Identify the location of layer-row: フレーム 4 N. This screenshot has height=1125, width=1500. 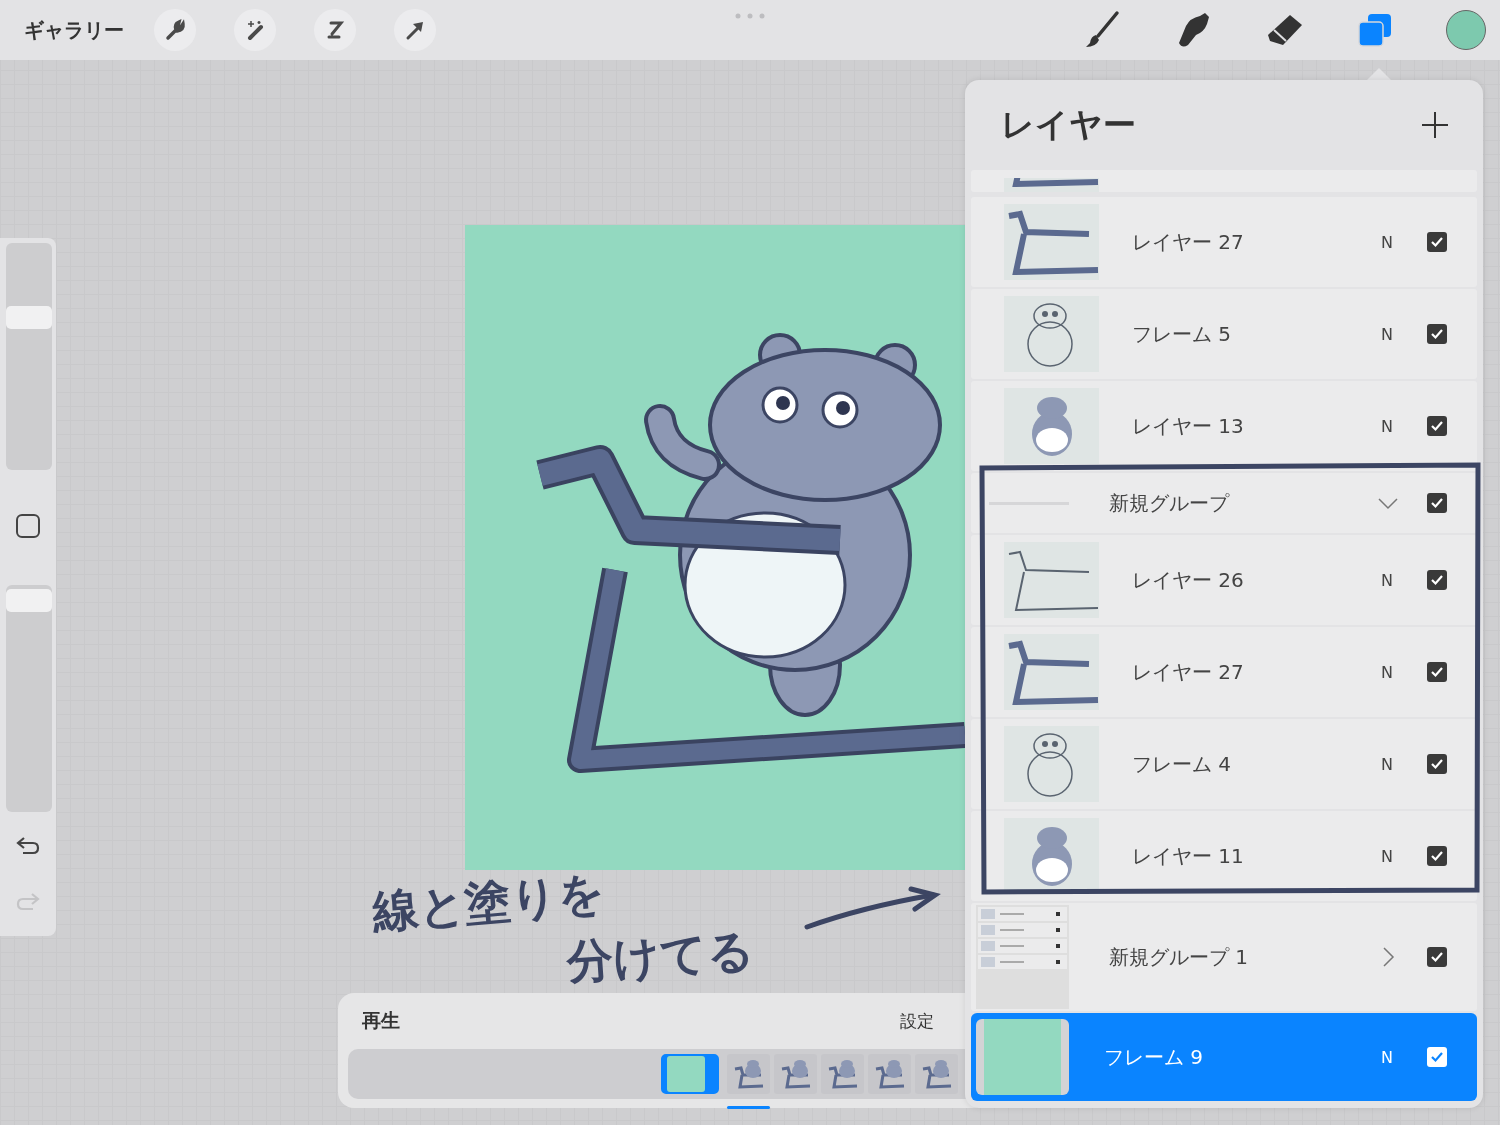
(1224, 764).